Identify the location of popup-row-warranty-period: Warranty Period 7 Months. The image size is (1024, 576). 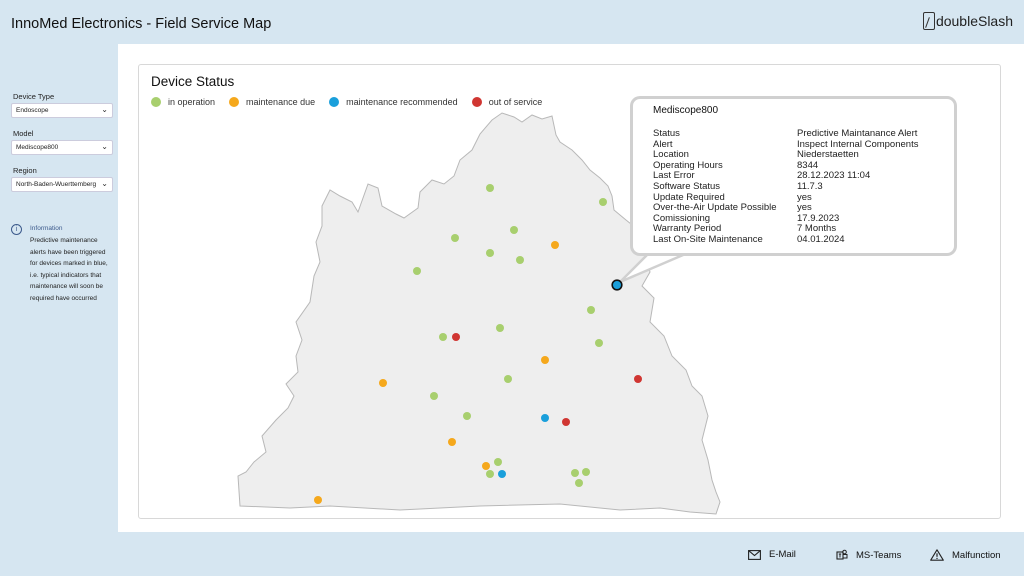
(803, 228).